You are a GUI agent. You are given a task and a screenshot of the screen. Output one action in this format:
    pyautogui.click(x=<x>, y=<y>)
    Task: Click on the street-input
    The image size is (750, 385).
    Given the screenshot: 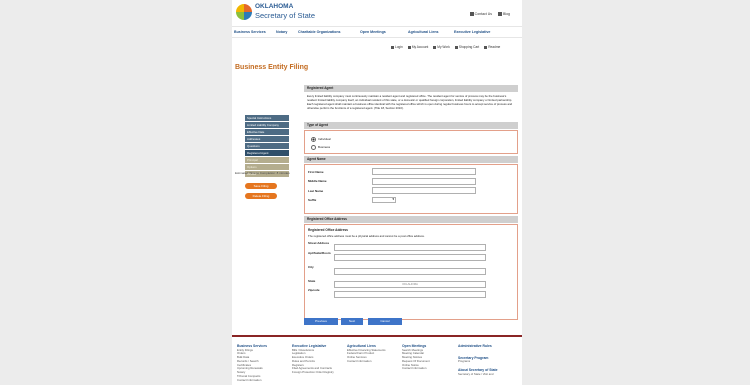 What is the action you would take?
    pyautogui.click(x=410, y=247)
    